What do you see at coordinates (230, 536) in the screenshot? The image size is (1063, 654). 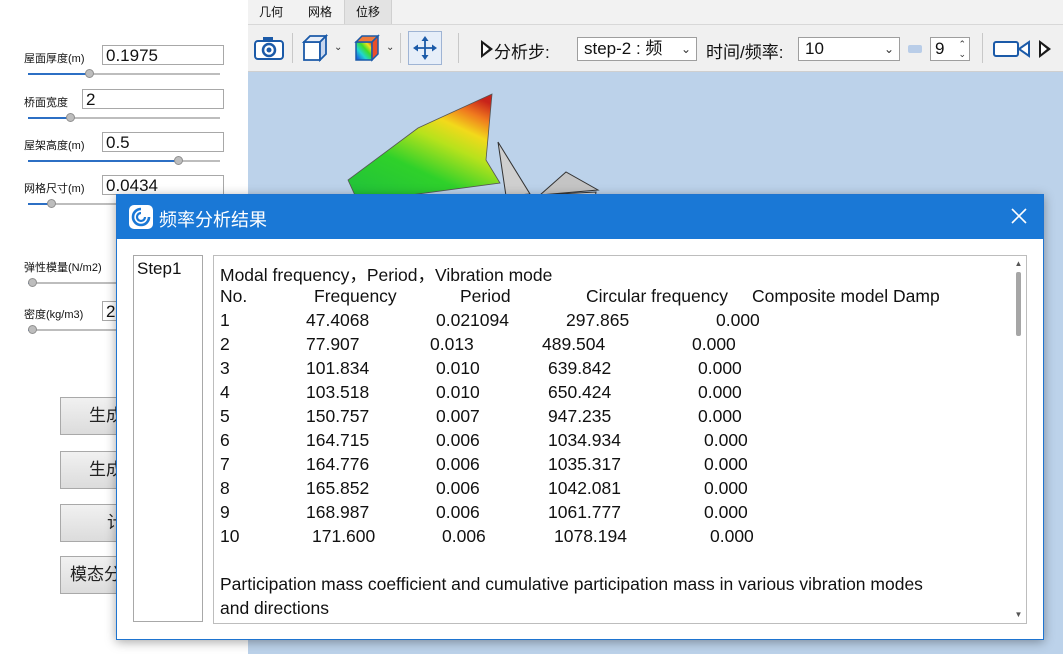 I see `table-cell: 10` at bounding box center [230, 536].